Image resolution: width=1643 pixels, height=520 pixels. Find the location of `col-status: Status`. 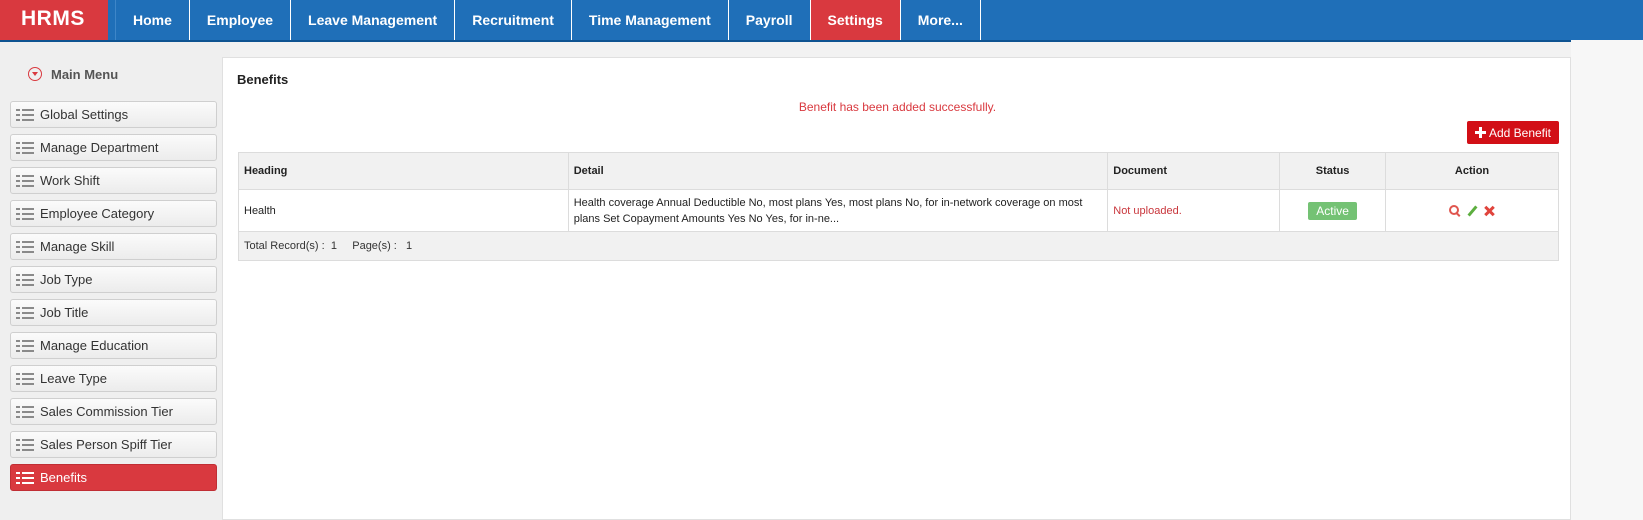

col-status: Status is located at coordinates (1333, 171).